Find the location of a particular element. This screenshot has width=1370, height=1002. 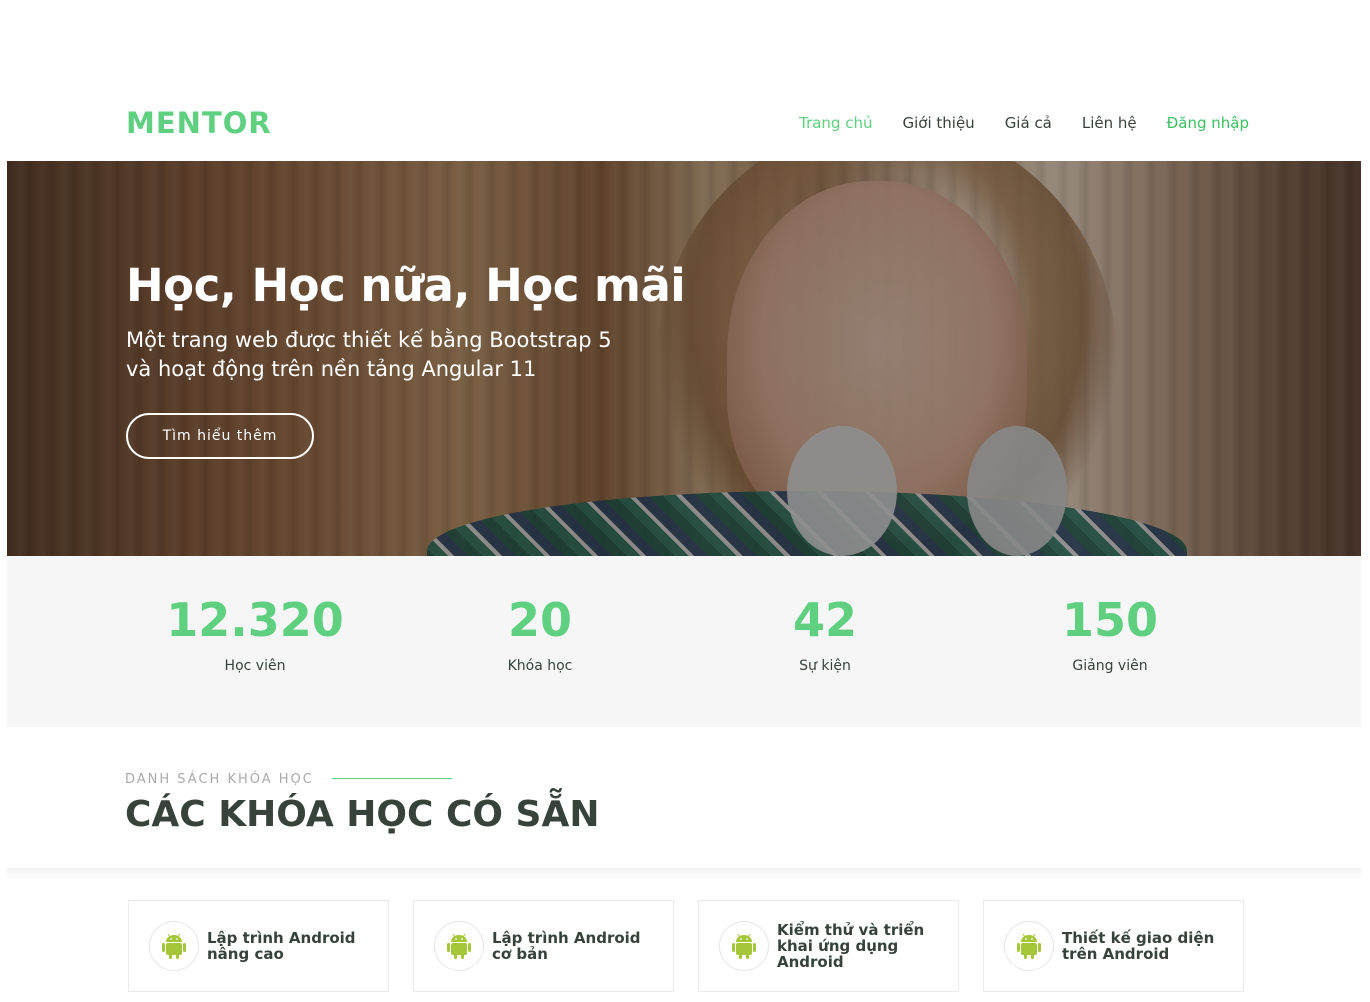

nav-item-about: Giới thiệu is located at coordinates (938, 123).